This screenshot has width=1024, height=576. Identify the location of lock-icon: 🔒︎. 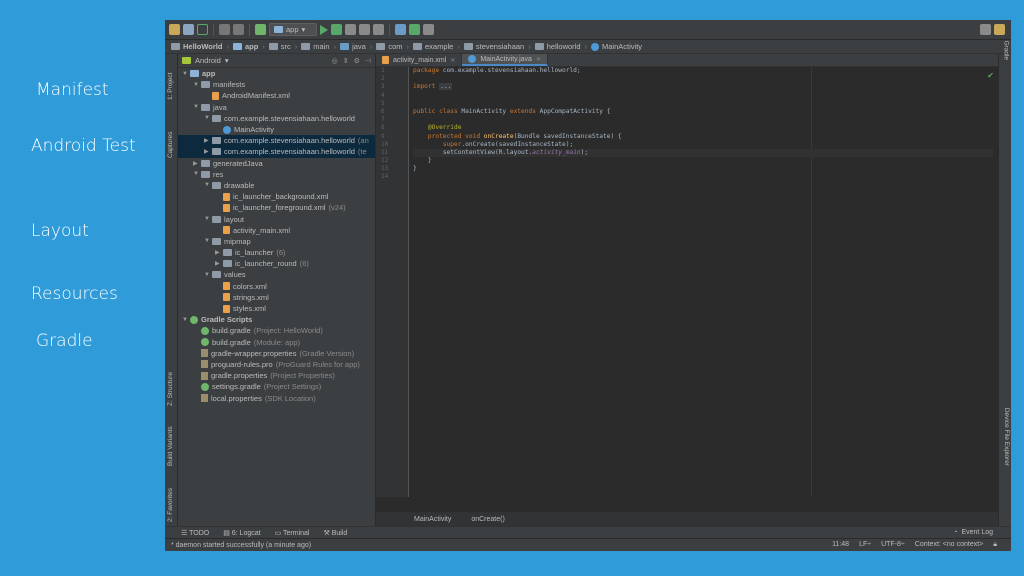
(995, 545).